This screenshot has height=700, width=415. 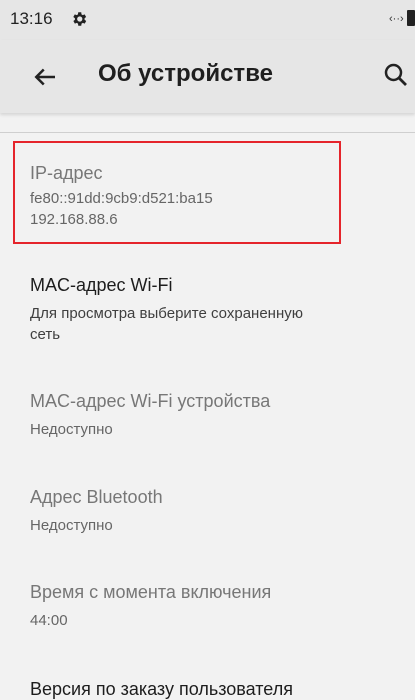 I want to click on gear-icon, so click(x=80, y=19).